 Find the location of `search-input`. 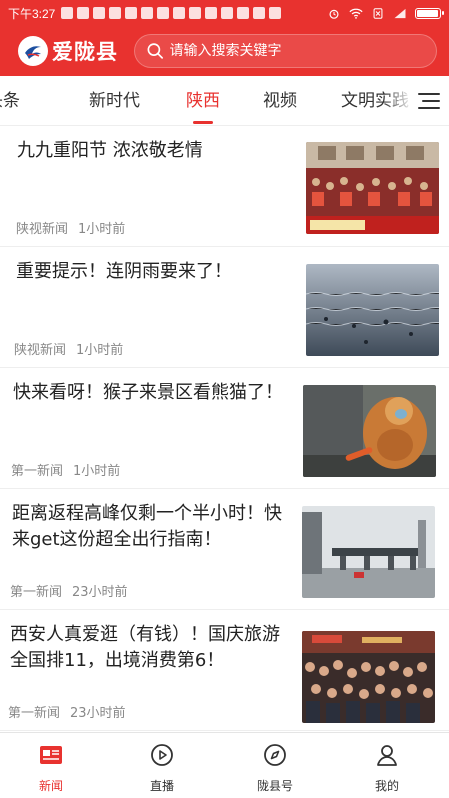

search-input is located at coordinates (296, 51).